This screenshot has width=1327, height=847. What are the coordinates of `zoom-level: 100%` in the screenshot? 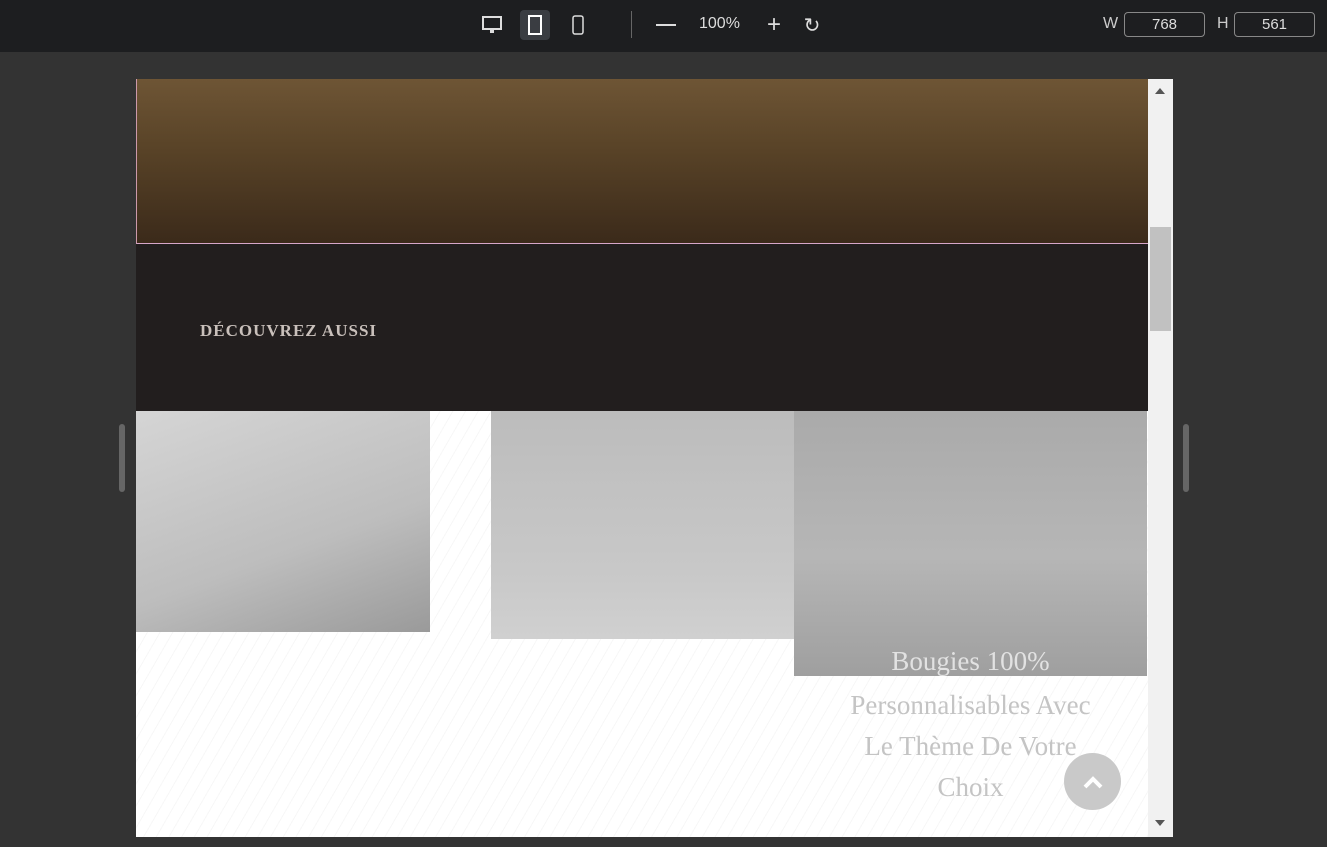 It's located at (719, 23).